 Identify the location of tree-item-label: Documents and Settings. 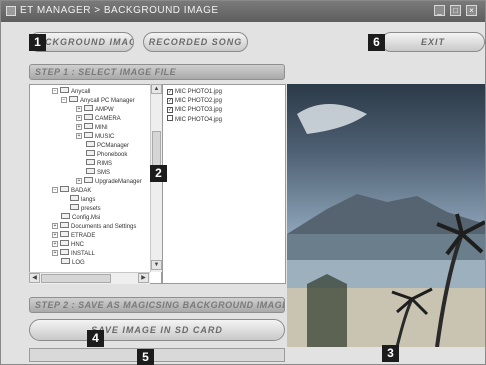
(104, 227).